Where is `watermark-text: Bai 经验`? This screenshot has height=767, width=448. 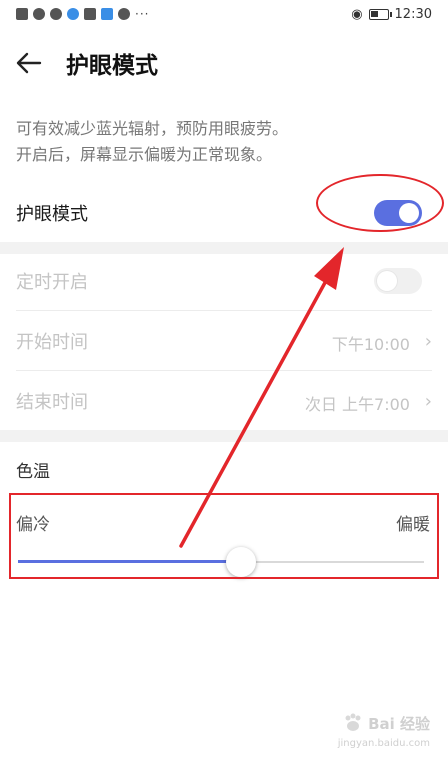
watermark-text: Bai 经验 is located at coordinates (399, 723).